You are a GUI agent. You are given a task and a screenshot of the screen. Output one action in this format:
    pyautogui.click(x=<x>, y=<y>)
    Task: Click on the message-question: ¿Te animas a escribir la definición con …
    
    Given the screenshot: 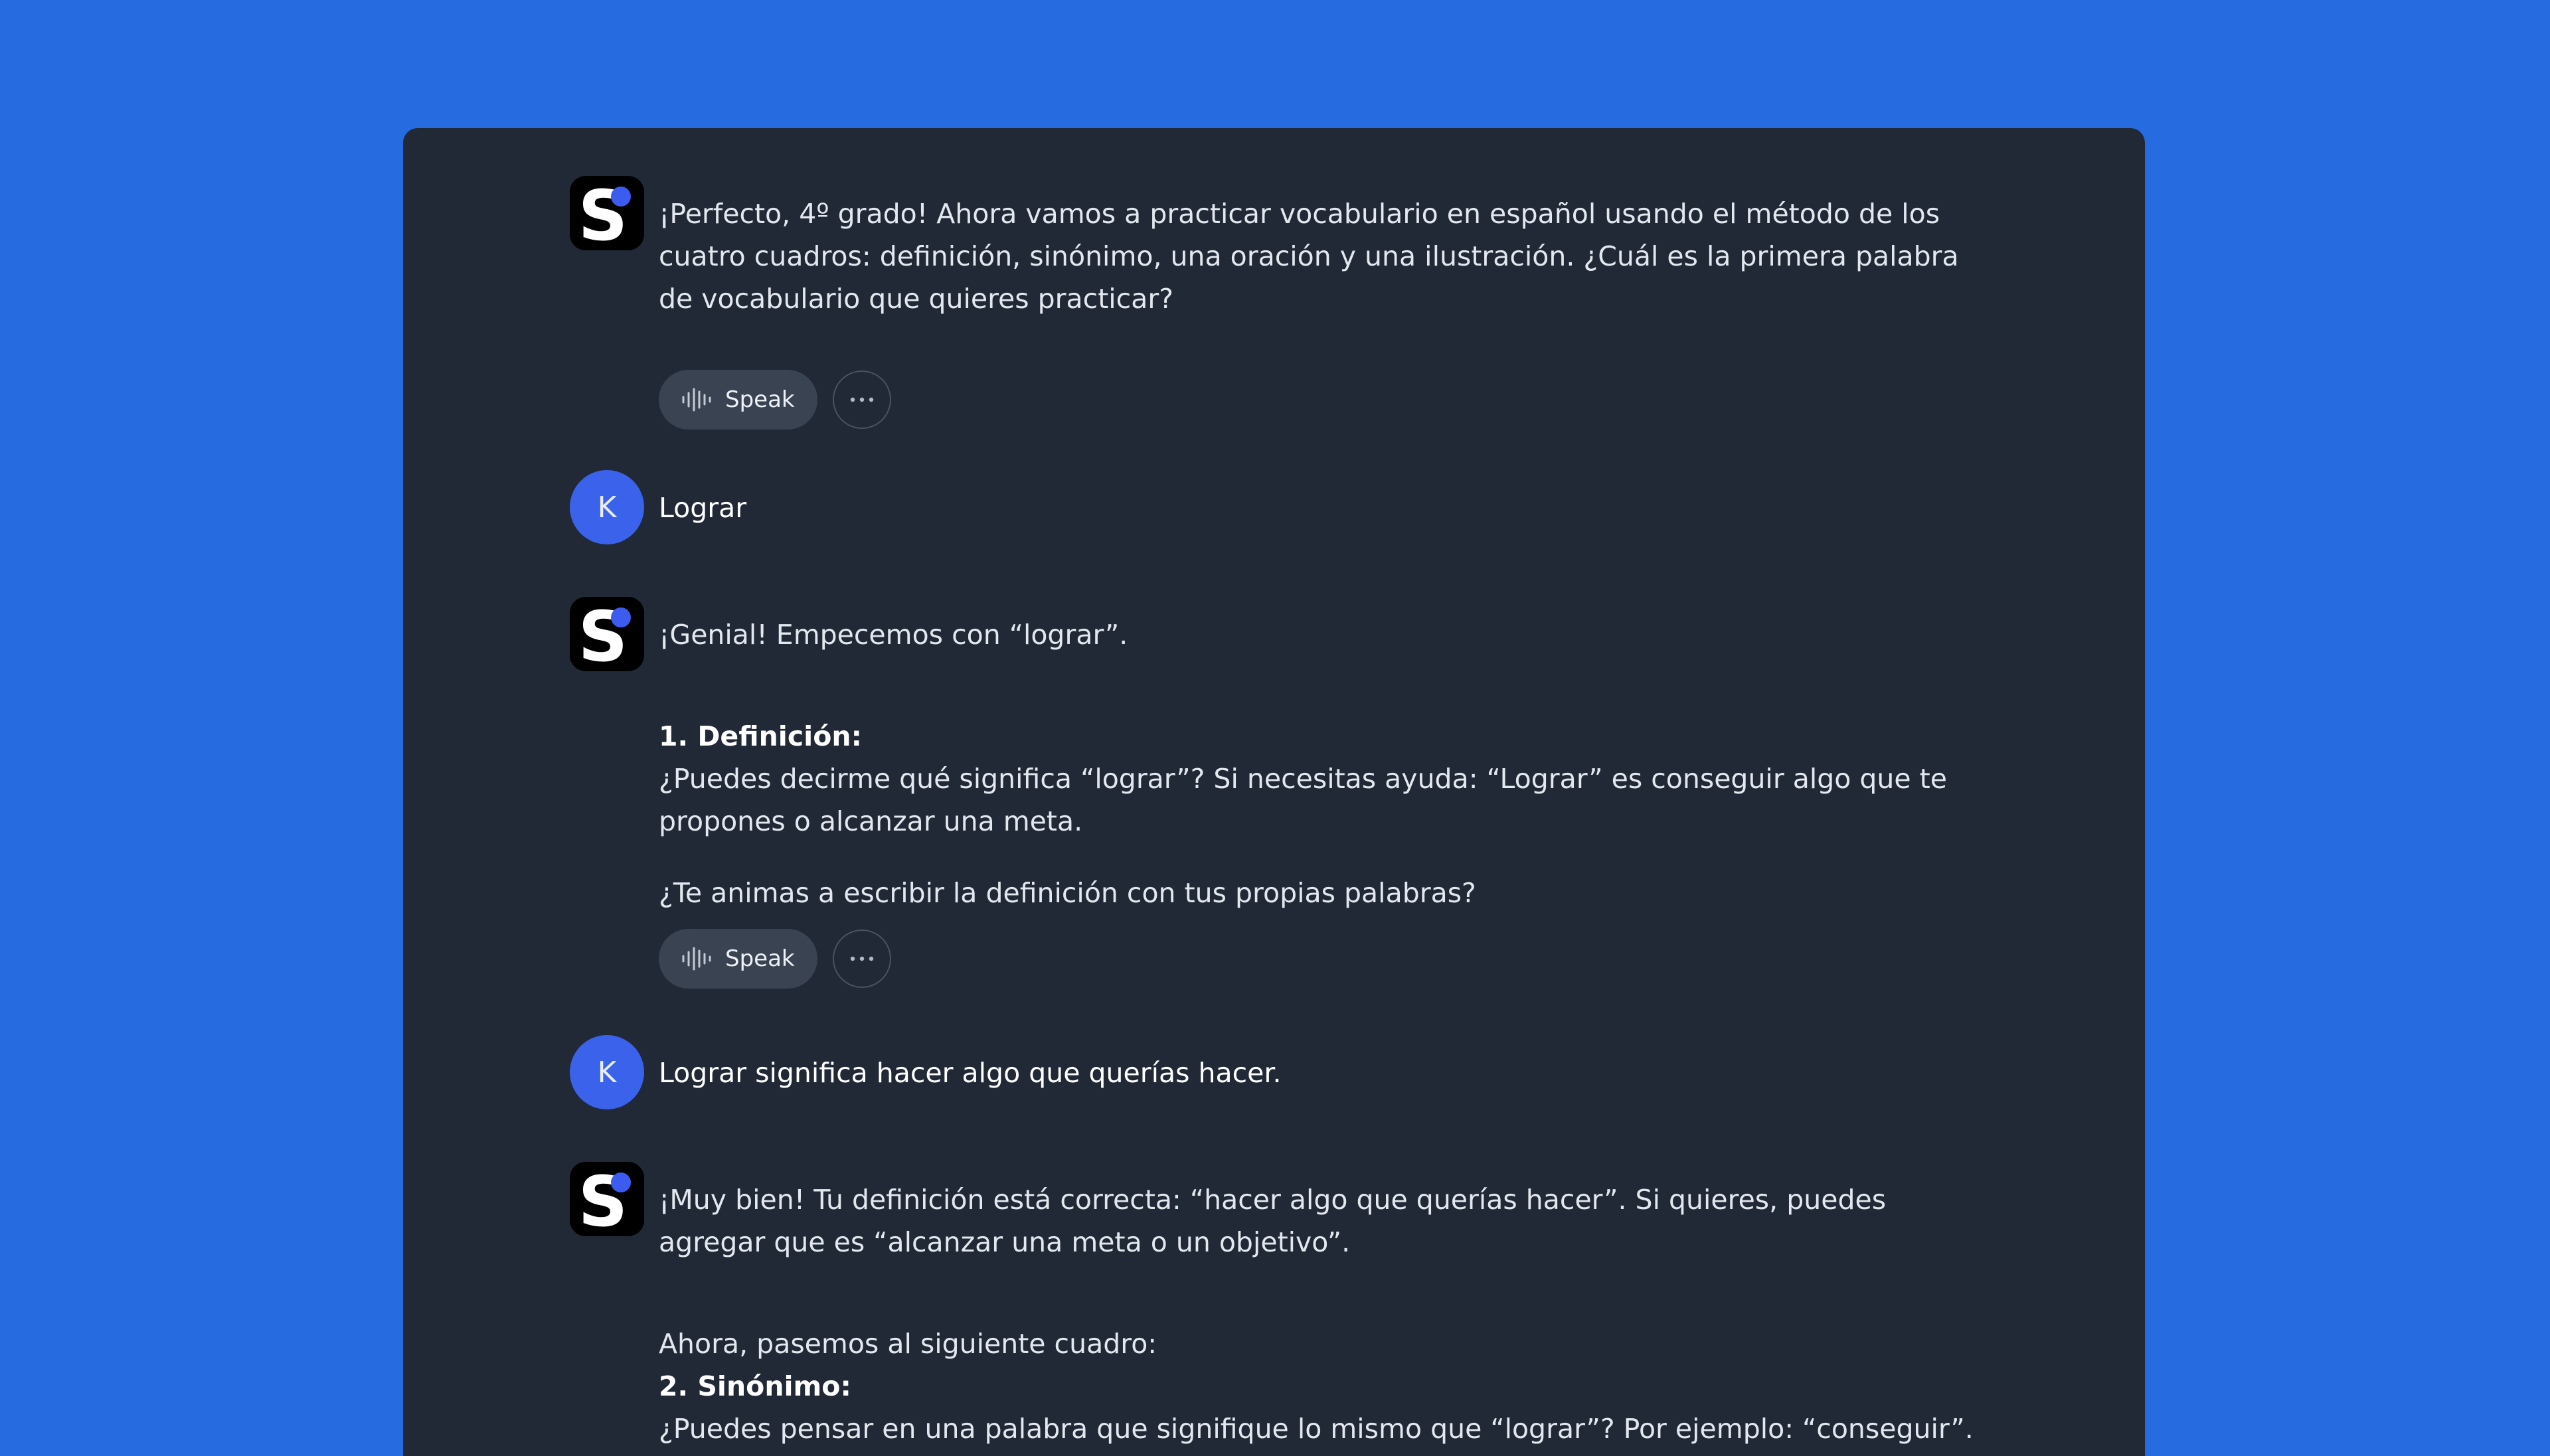 What is the action you would take?
    pyautogui.click(x=1067, y=893)
    